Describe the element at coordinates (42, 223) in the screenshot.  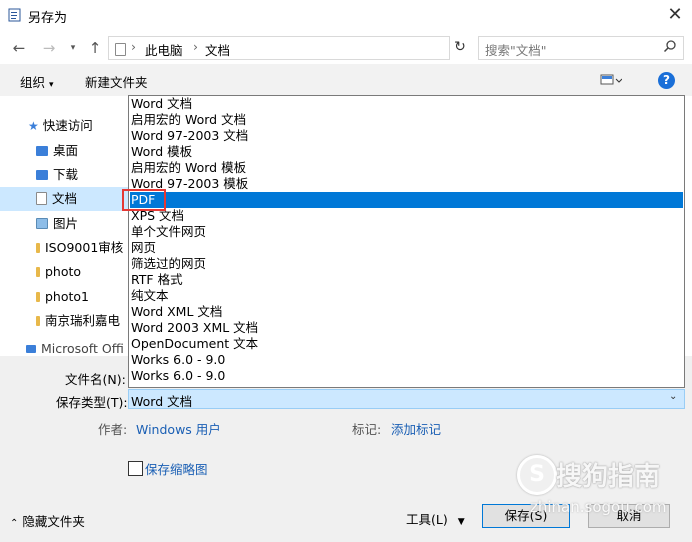
I see `pictures-folder-icon` at that location.